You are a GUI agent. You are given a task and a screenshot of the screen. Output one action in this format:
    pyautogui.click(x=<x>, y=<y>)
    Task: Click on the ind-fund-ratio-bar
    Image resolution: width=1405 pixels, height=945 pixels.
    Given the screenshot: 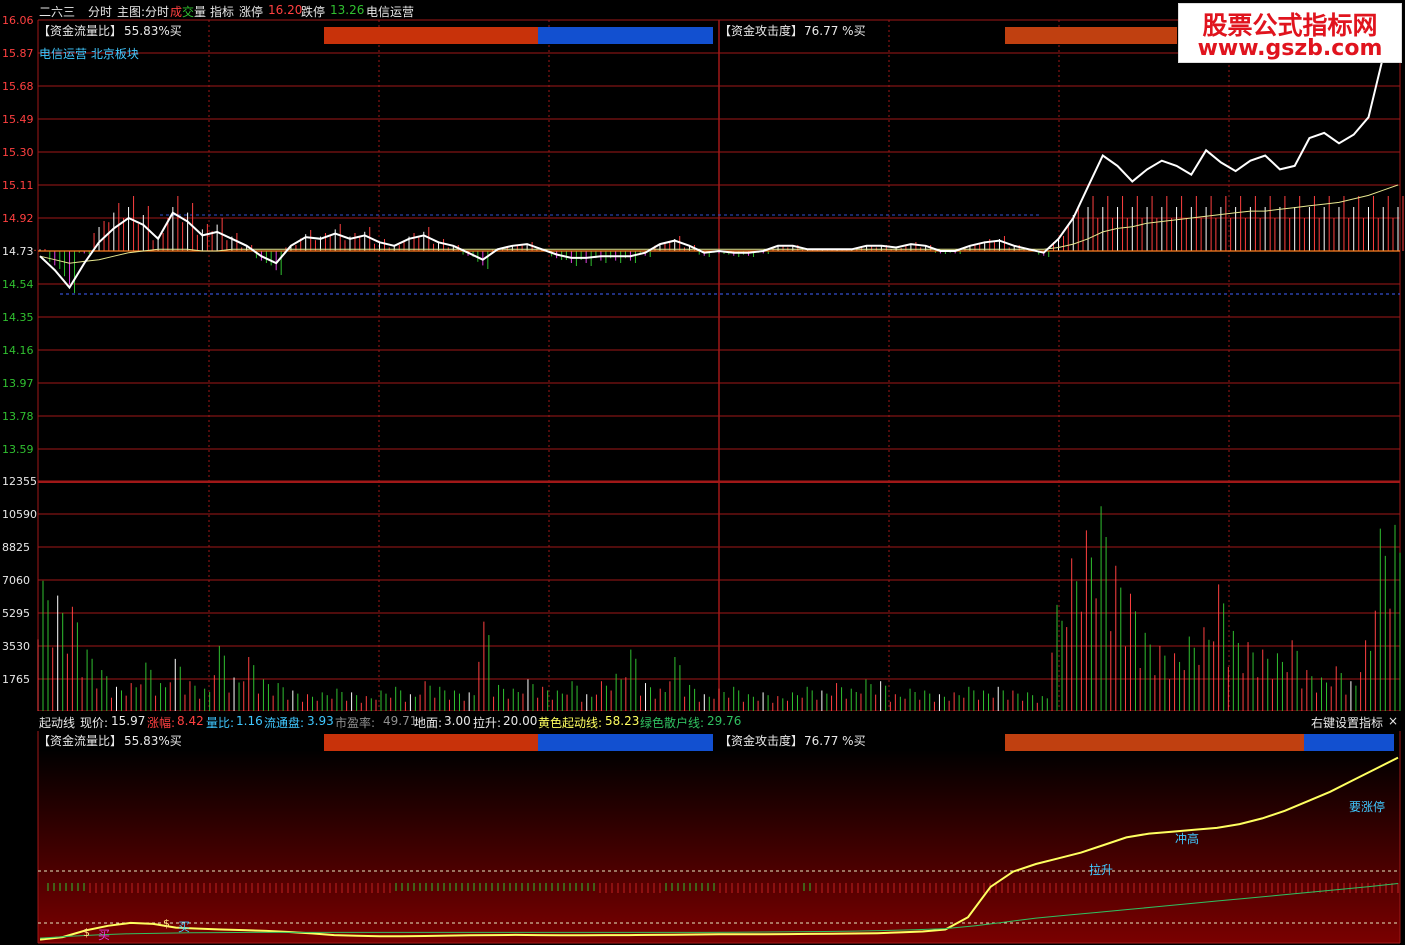 What is the action you would take?
    pyautogui.click(x=518, y=742)
    